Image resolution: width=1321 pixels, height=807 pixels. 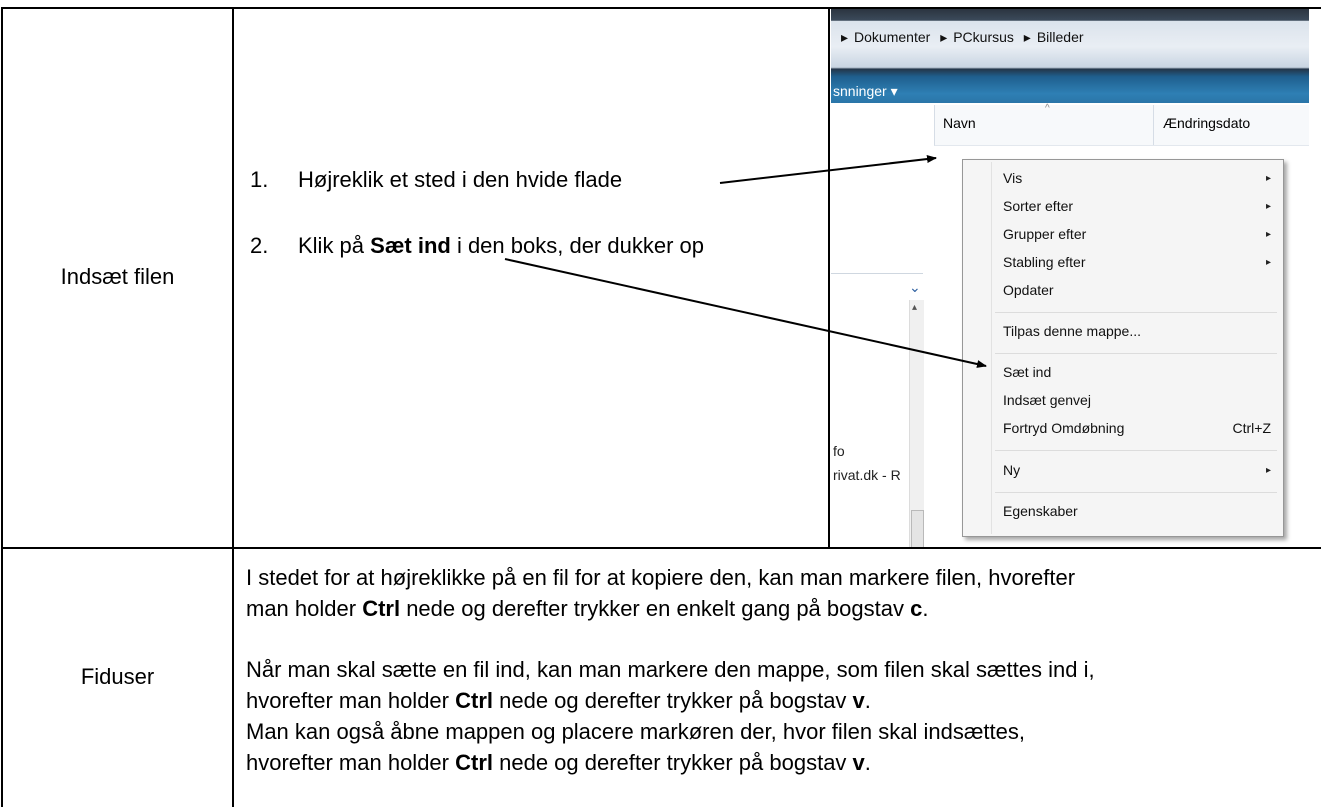 What do you see at coordinates (1045, 234) in the screenshot?
I see `menu-item-grupper-efter: Grupper efter` at bounding box center [1045, 234].